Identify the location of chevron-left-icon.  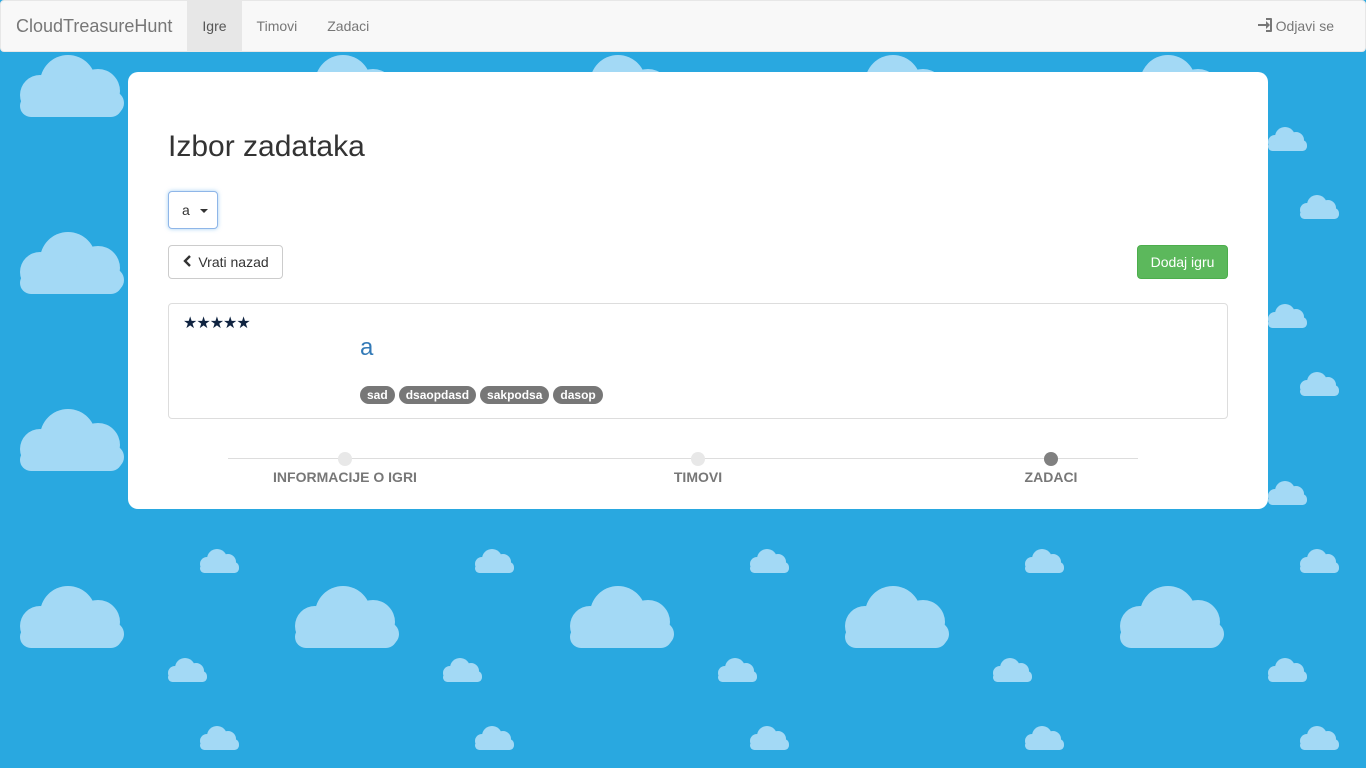
(187, 262).